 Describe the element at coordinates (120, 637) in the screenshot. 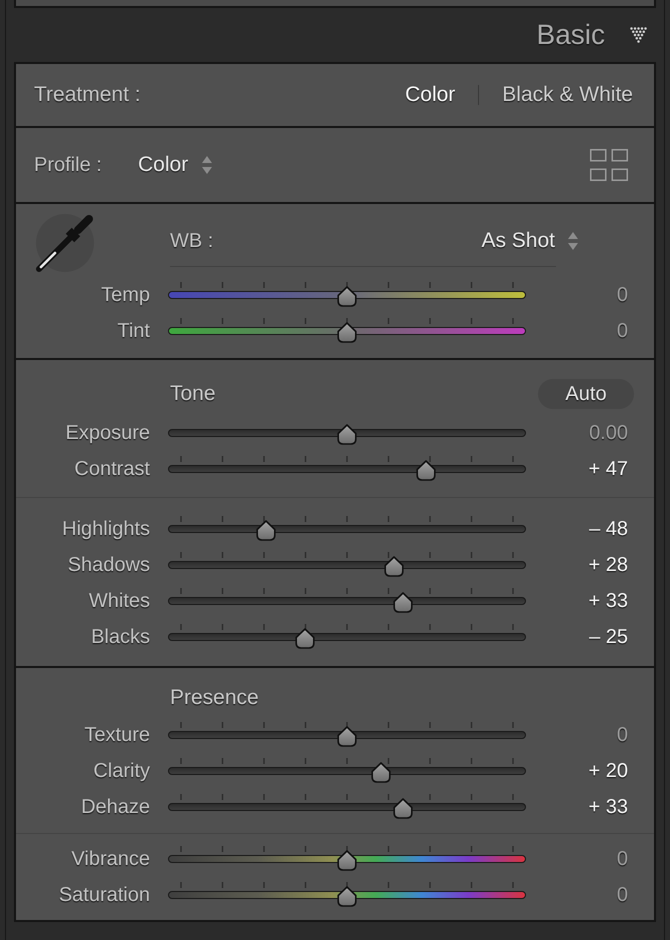

I see `slider-label: Blacks` at that location.